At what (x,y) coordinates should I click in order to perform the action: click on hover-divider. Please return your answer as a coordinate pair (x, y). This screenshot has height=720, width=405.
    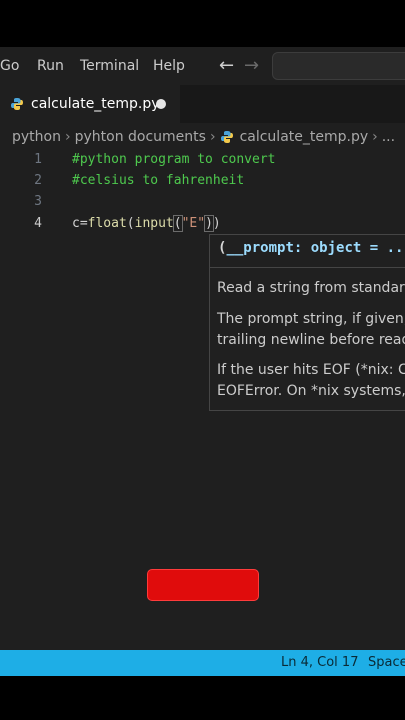
    Looking at the image, I should click on (307, 267).